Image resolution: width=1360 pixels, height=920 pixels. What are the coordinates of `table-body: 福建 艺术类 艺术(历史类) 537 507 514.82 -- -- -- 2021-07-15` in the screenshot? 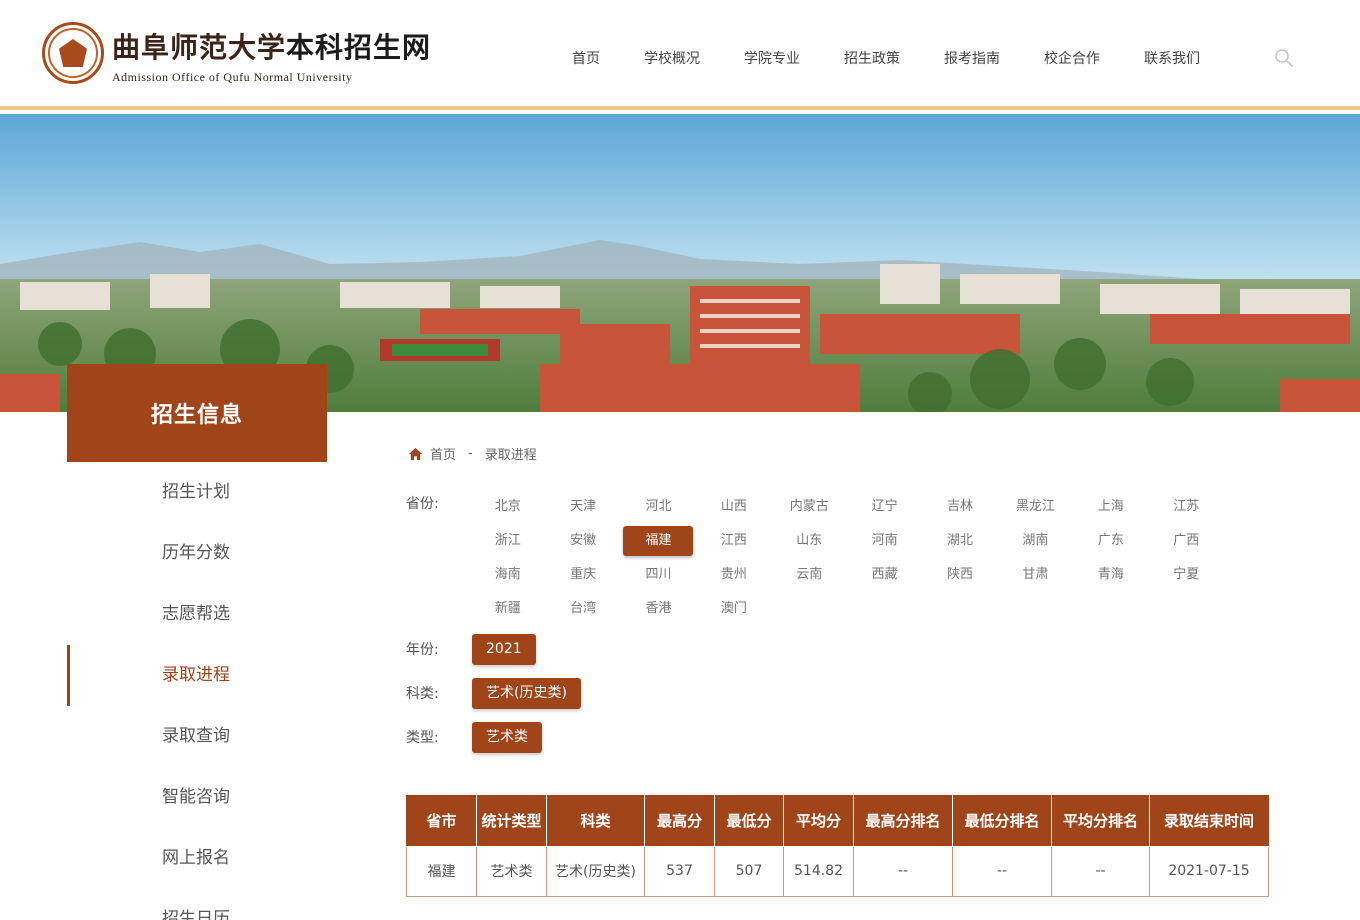 It's located at (837, 871).